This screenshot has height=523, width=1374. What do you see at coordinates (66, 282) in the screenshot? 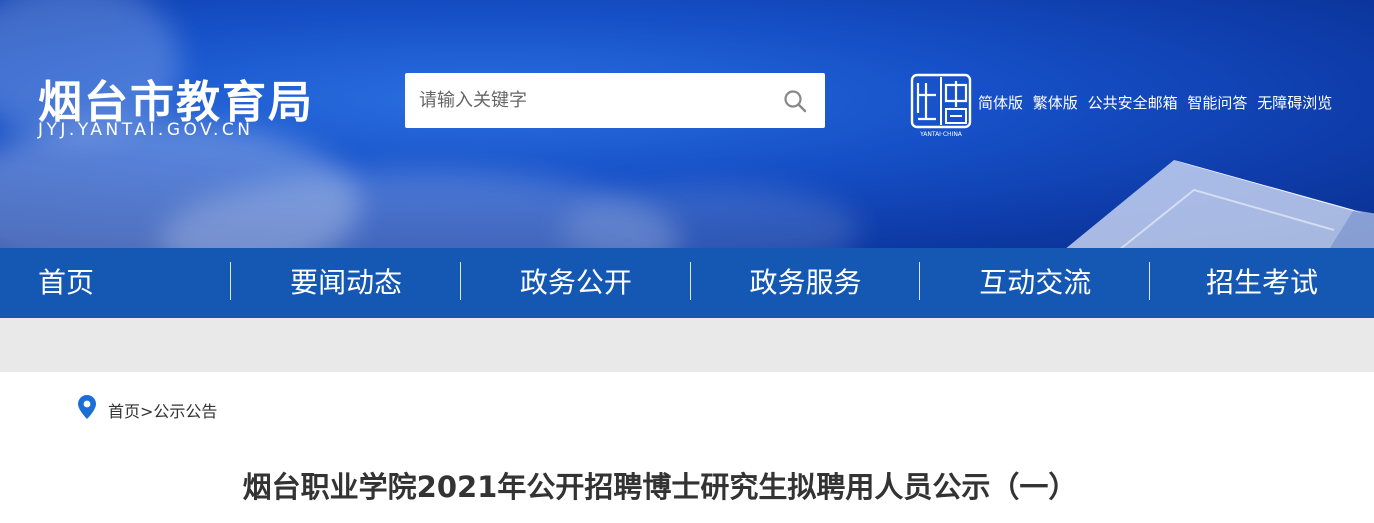
I see `nav-item-label: 首页` at bounding box center [66, 282].